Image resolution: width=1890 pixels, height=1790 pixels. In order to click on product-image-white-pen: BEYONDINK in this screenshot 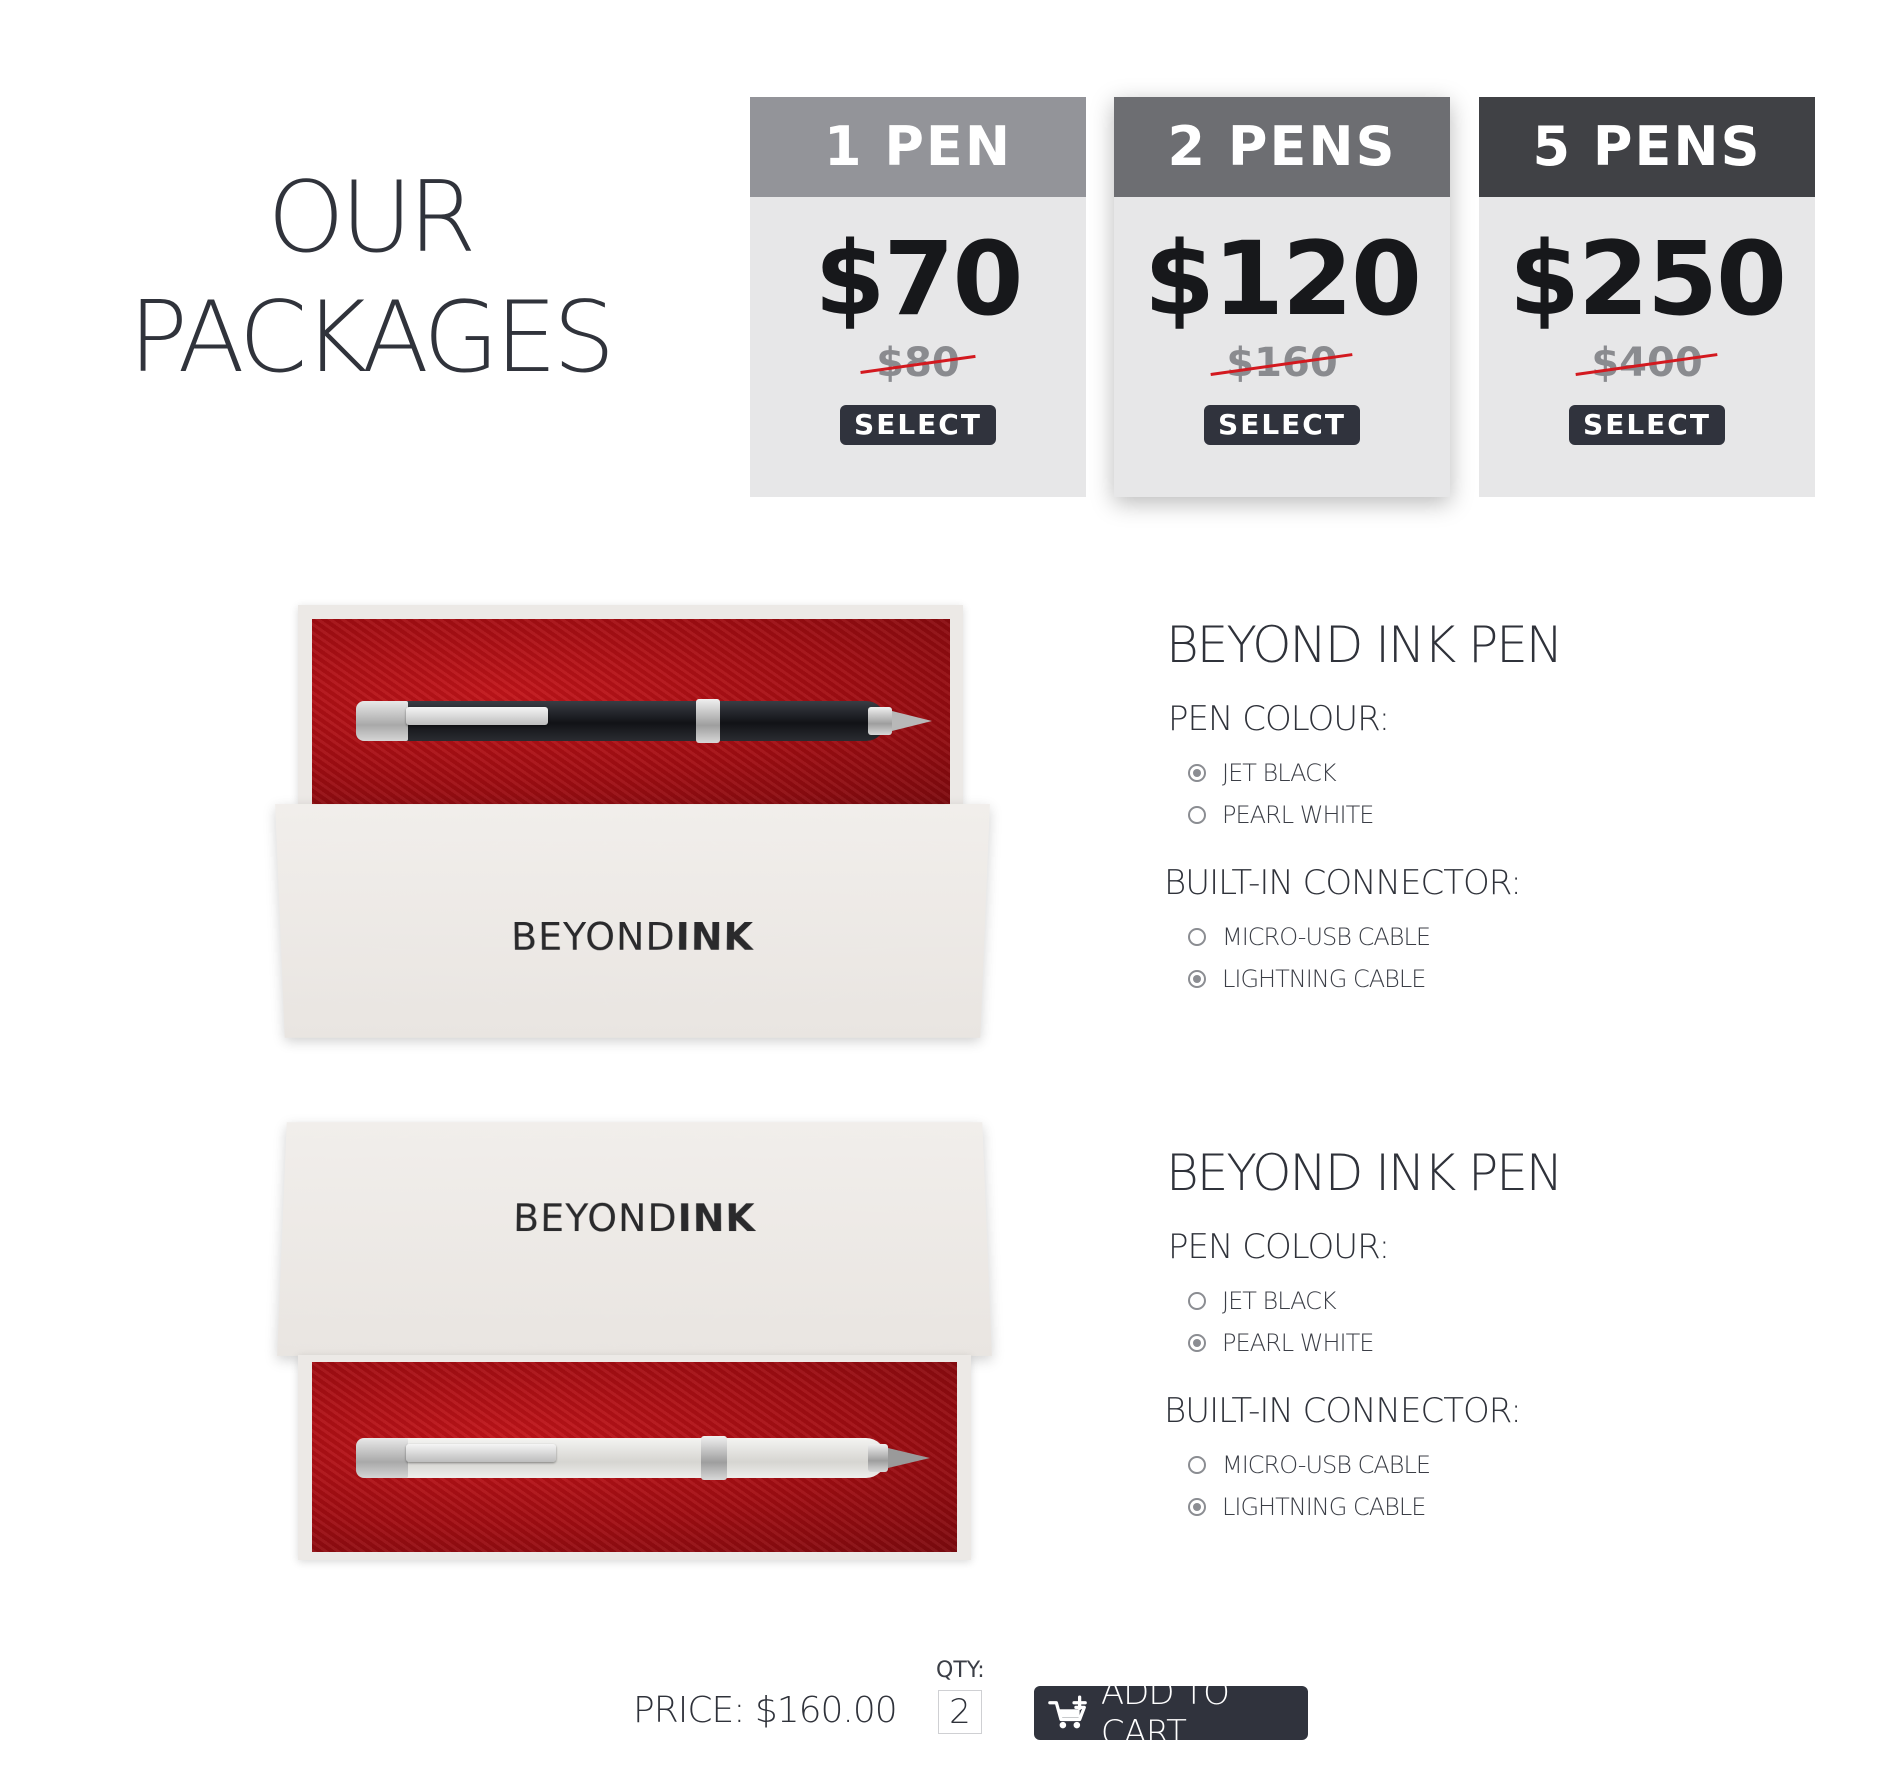, I will do `click(632, 1340)`.